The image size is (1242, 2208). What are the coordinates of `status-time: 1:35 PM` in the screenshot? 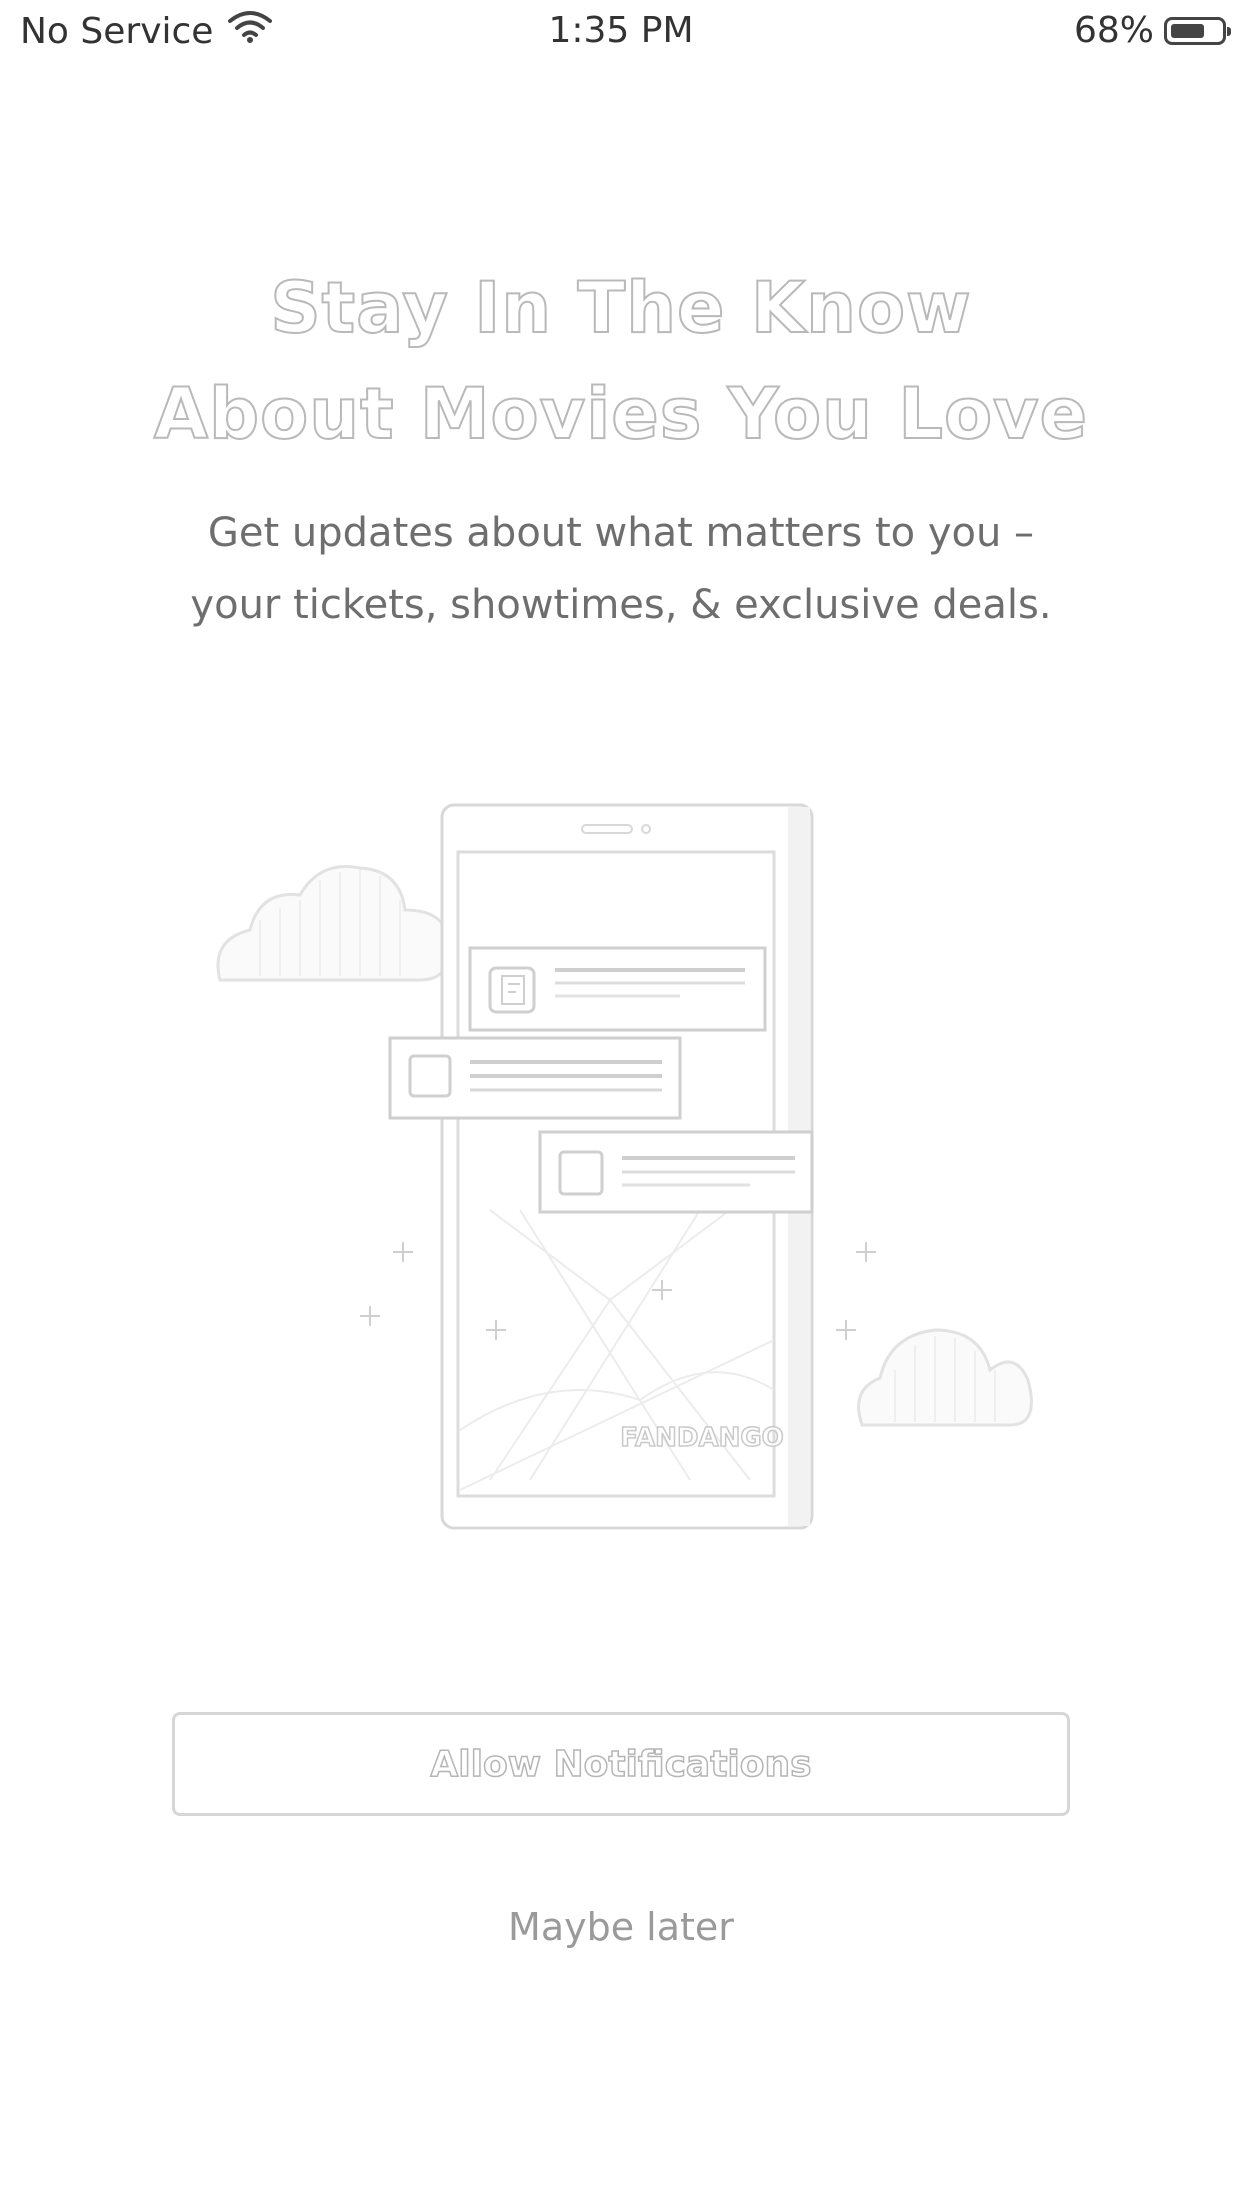 It's located at (621, 30).